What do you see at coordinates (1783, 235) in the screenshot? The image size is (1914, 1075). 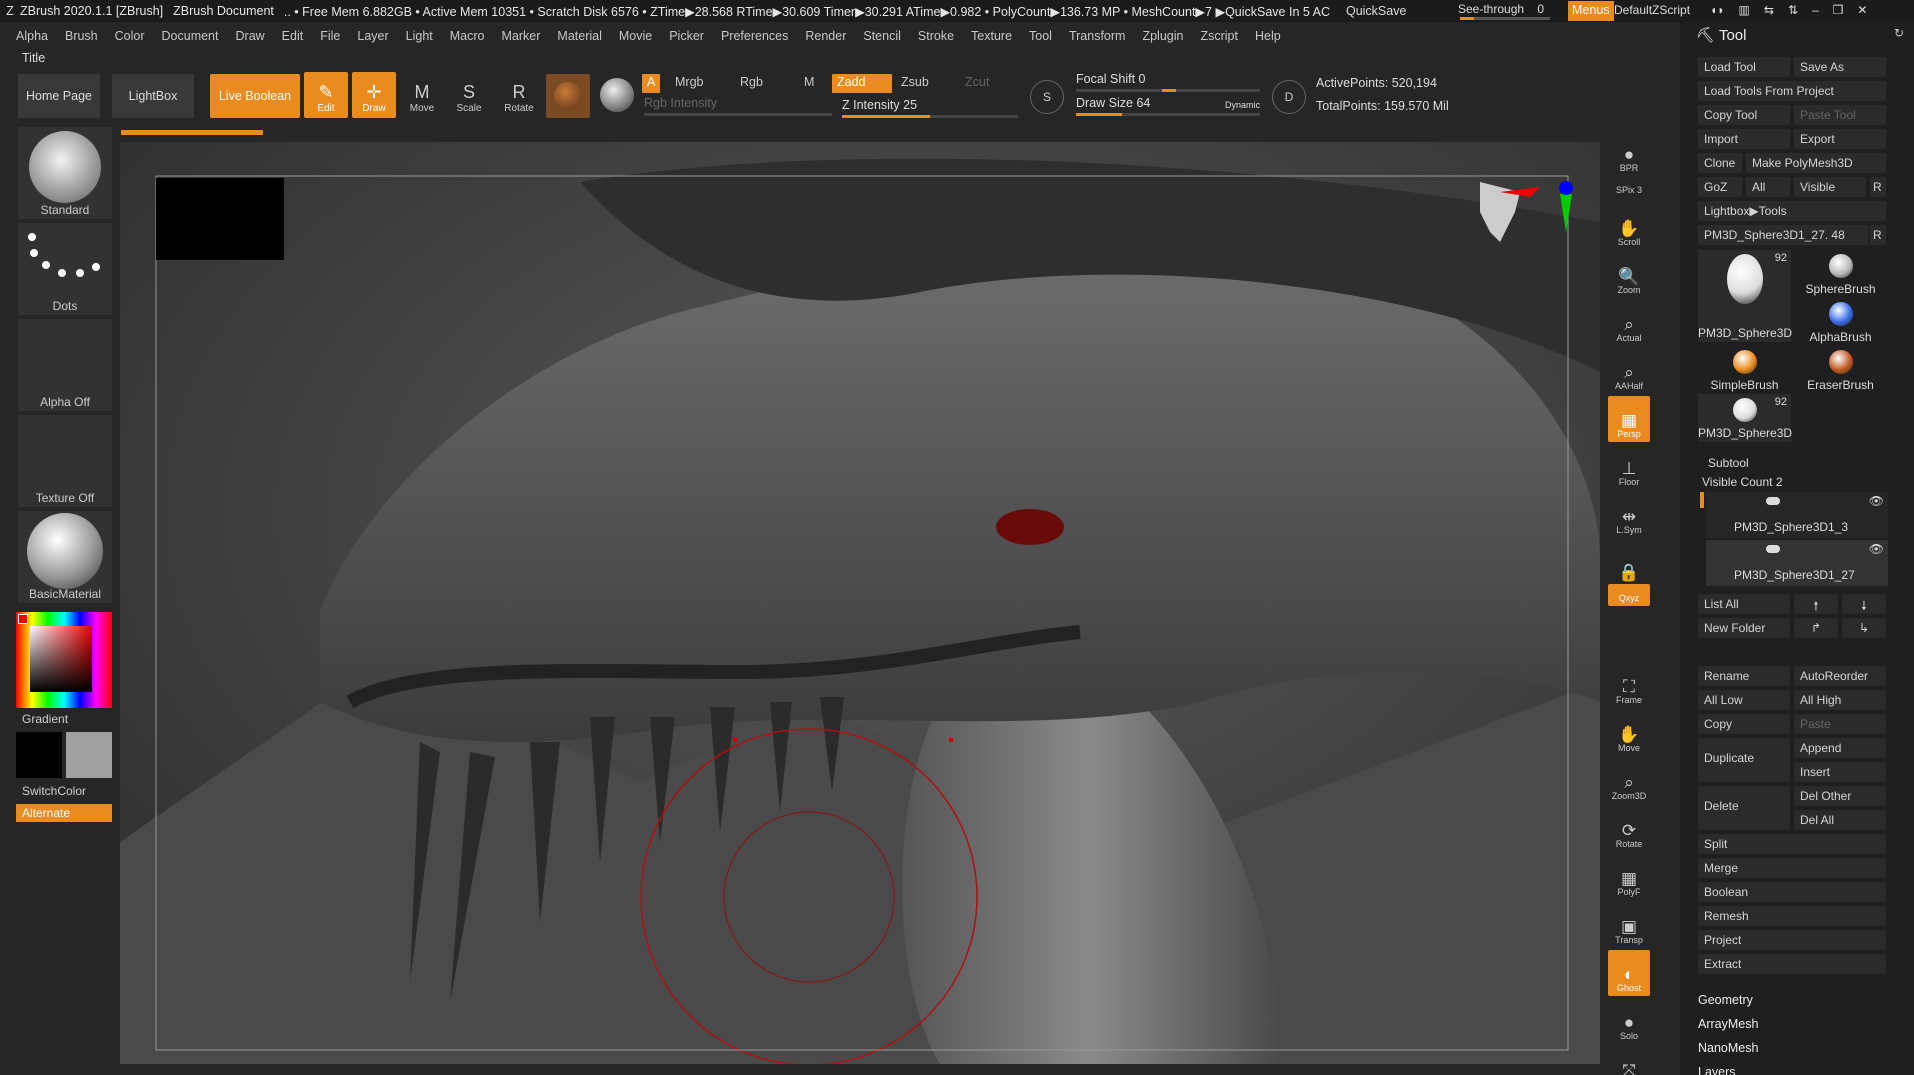 I see `current-tool-slider: PM3D_Sphere3D1_27. 48` at bounding box center [1783, 235].